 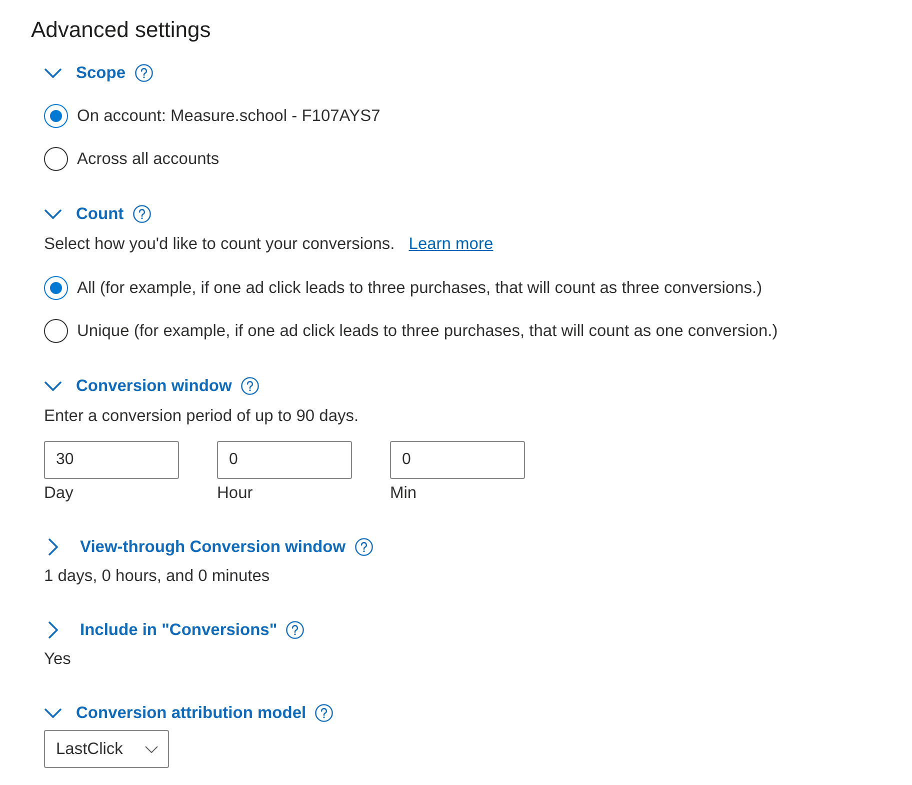 What do you see at coordinates (121, 30) in the screenshot?
I see `page-title: Advanced settings` at bounding box center [121, 30].